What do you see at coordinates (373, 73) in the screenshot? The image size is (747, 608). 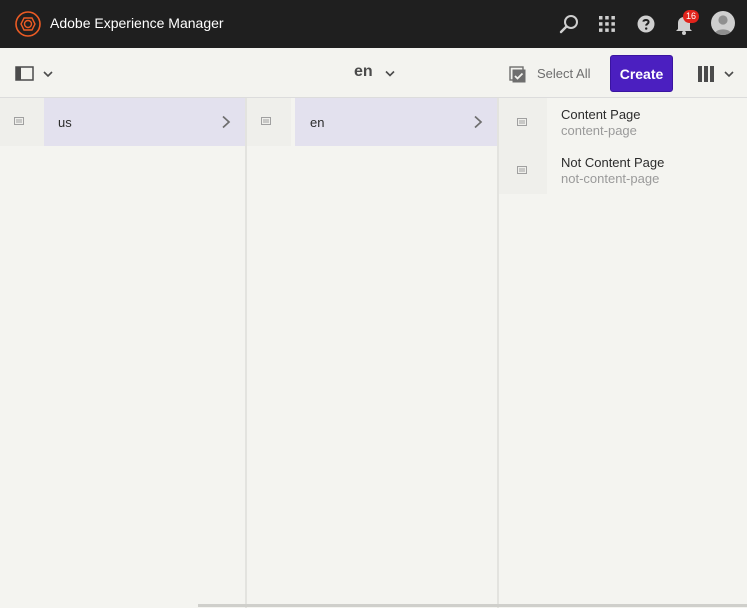 I see `action-bar: en Select All Create` at bounding box center [373, 73].